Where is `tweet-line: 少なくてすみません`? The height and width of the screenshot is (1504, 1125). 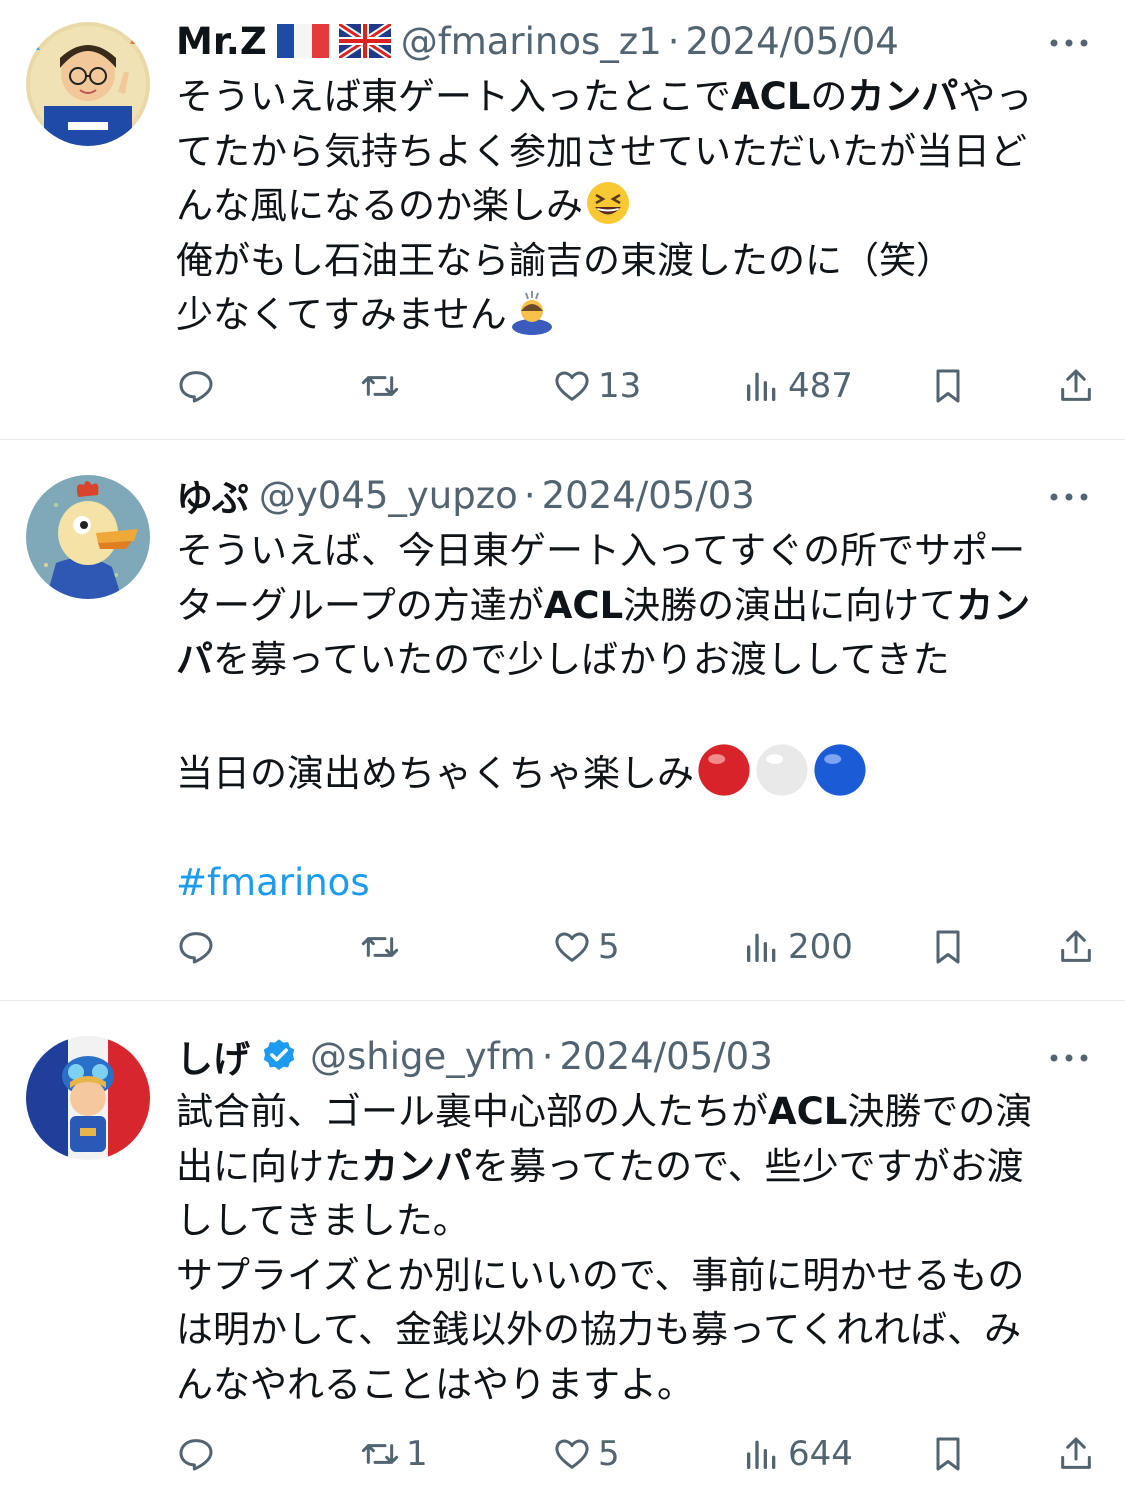 tweet-line: 少なくてすみません is located at coordinates (634, 315).